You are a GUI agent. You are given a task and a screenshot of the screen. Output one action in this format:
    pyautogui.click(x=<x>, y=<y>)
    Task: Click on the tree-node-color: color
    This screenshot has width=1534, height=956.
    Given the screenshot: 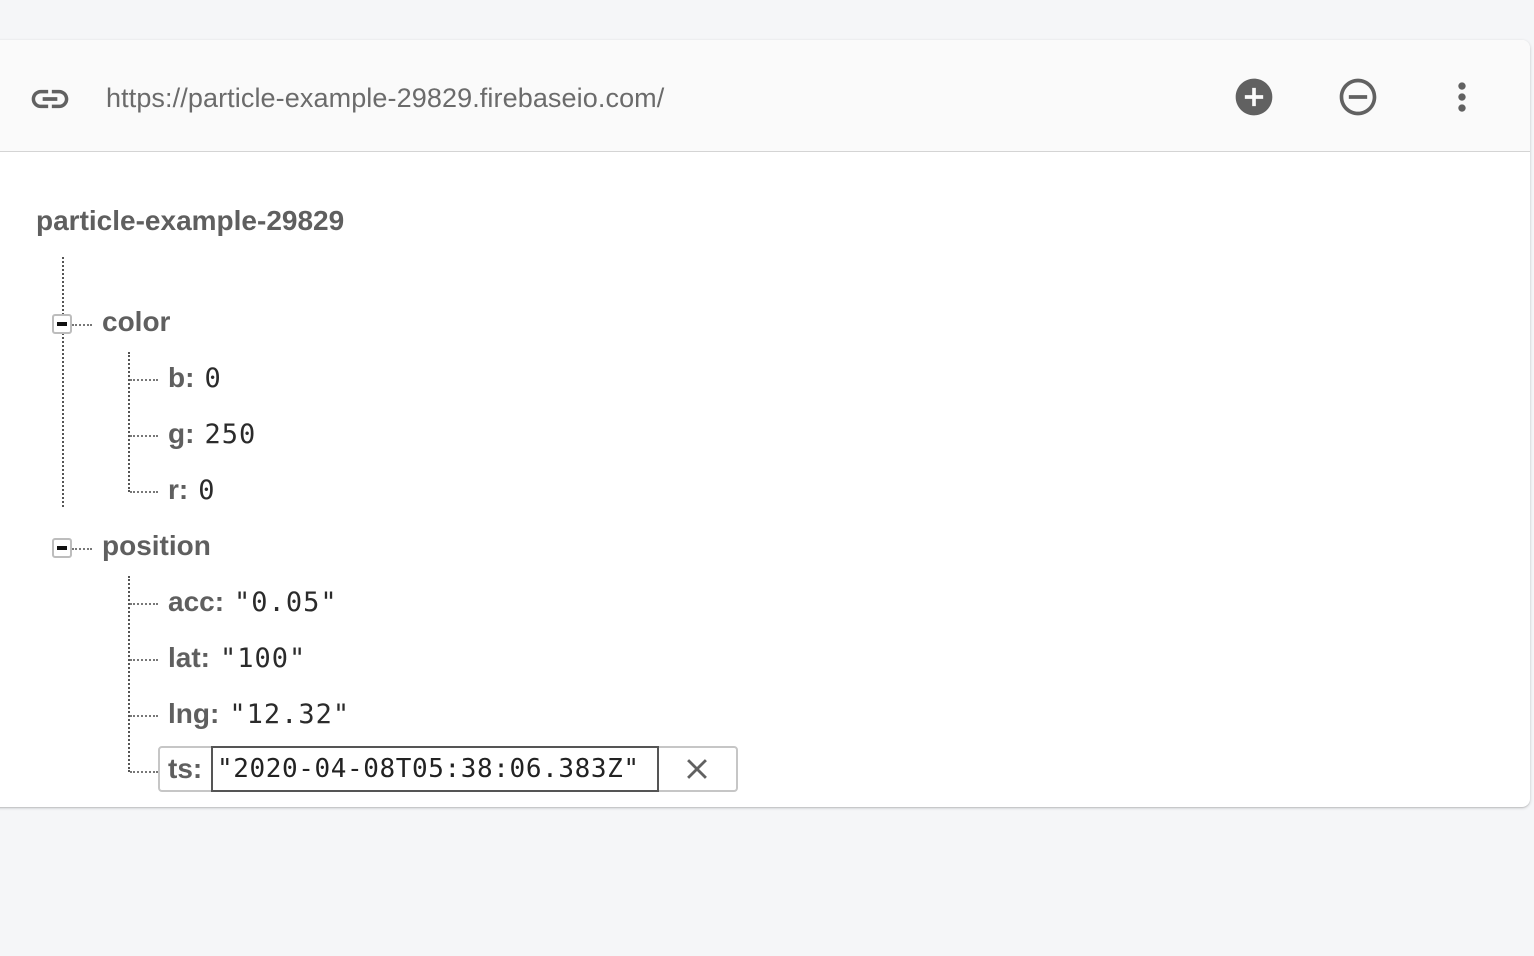 What is the action you would take?
    pyautogui.click(x=136, y=322)
    